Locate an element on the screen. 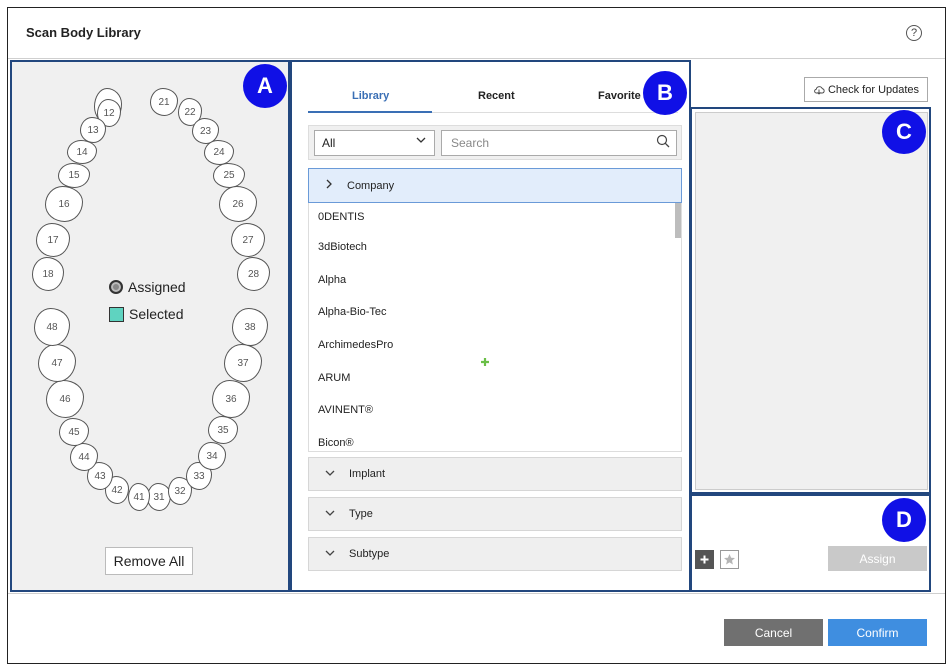 This screenshot has height=670, width=952. remove-all-button: Remove All is located at coordinates (149, 561).